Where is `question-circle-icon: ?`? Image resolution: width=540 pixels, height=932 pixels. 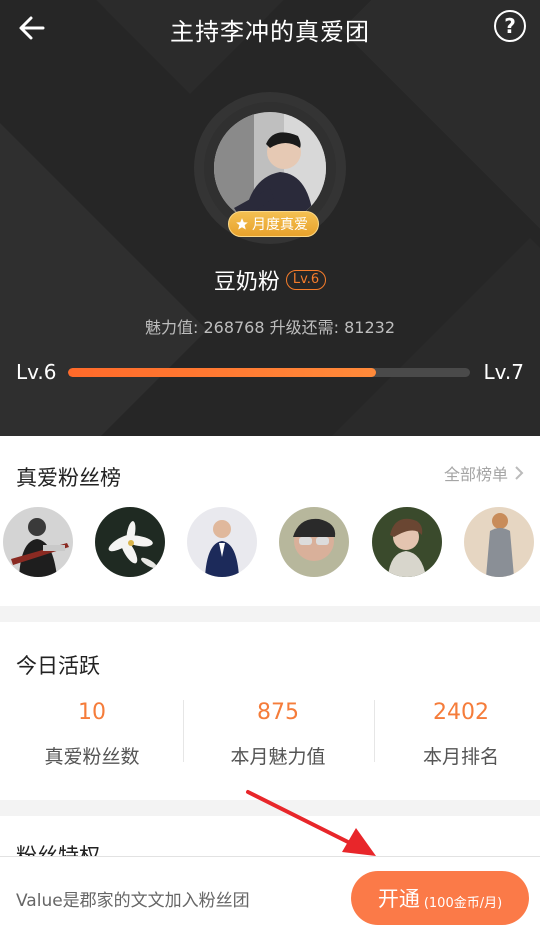
question-circle-icon: ? is located at coordinates (510, 26).